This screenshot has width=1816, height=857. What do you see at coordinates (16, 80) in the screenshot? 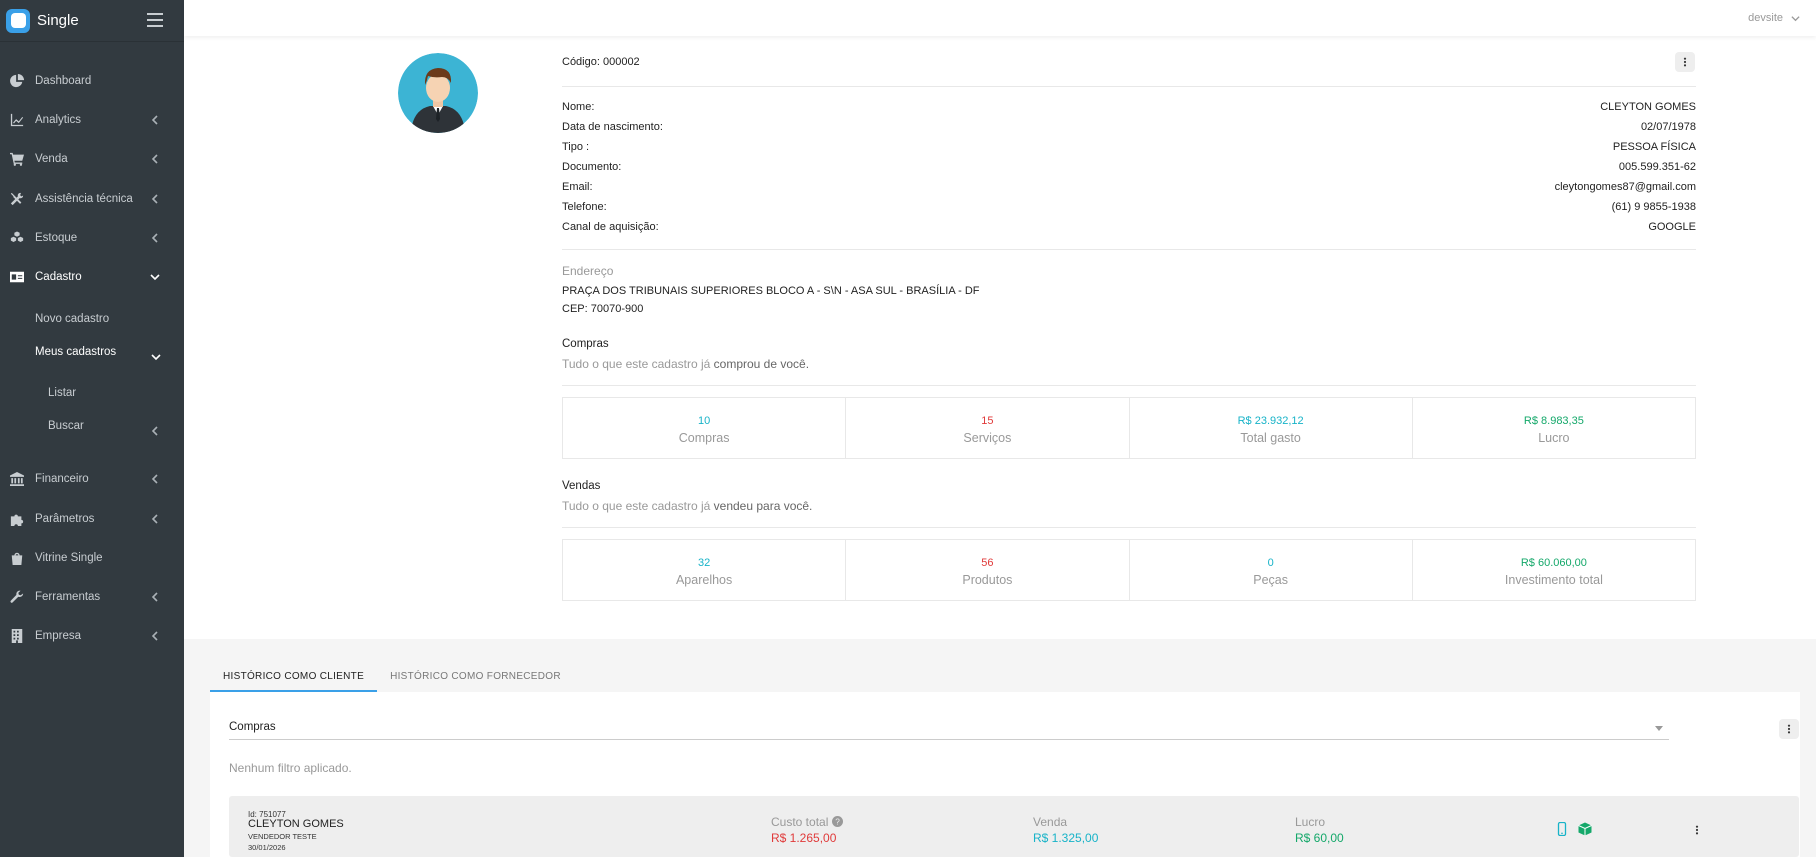
I see `pie-chart-icon` at bounding box center [16, 80].